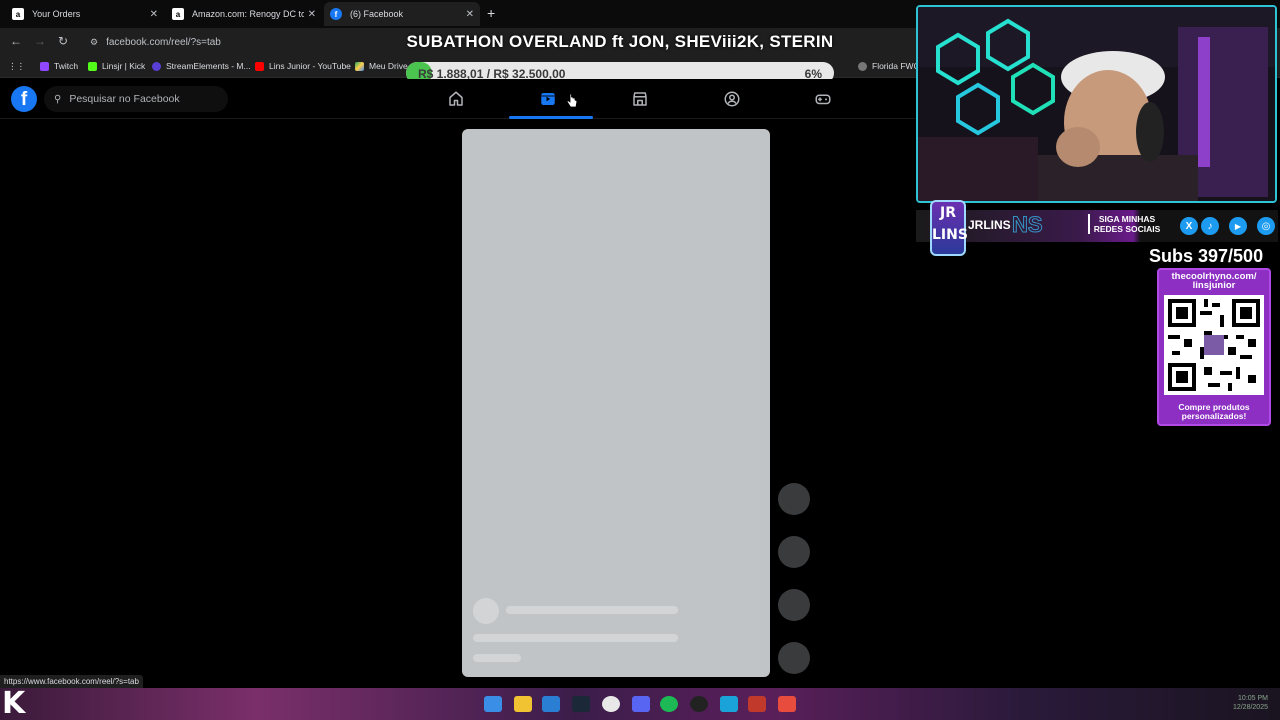 The height and width of the screenshot is (720, 1280). What do you see at coordinates (896, 66) in the screenshot?
I see `bookmark-label: Florida FWC` at bounding box center [896, 66].